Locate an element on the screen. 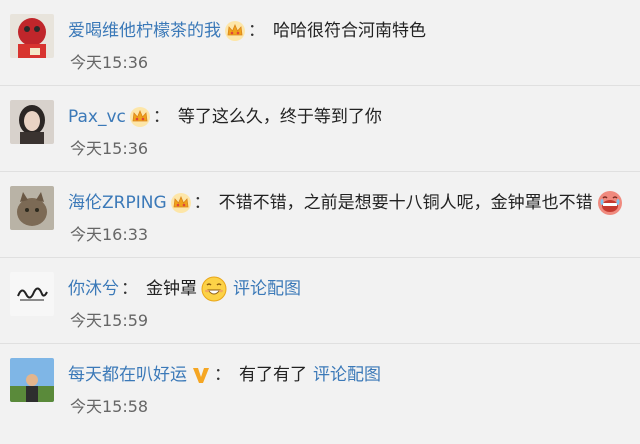 This screenshot has height=444, width=640. crying-face-icon is located at coordinates (610, 203).